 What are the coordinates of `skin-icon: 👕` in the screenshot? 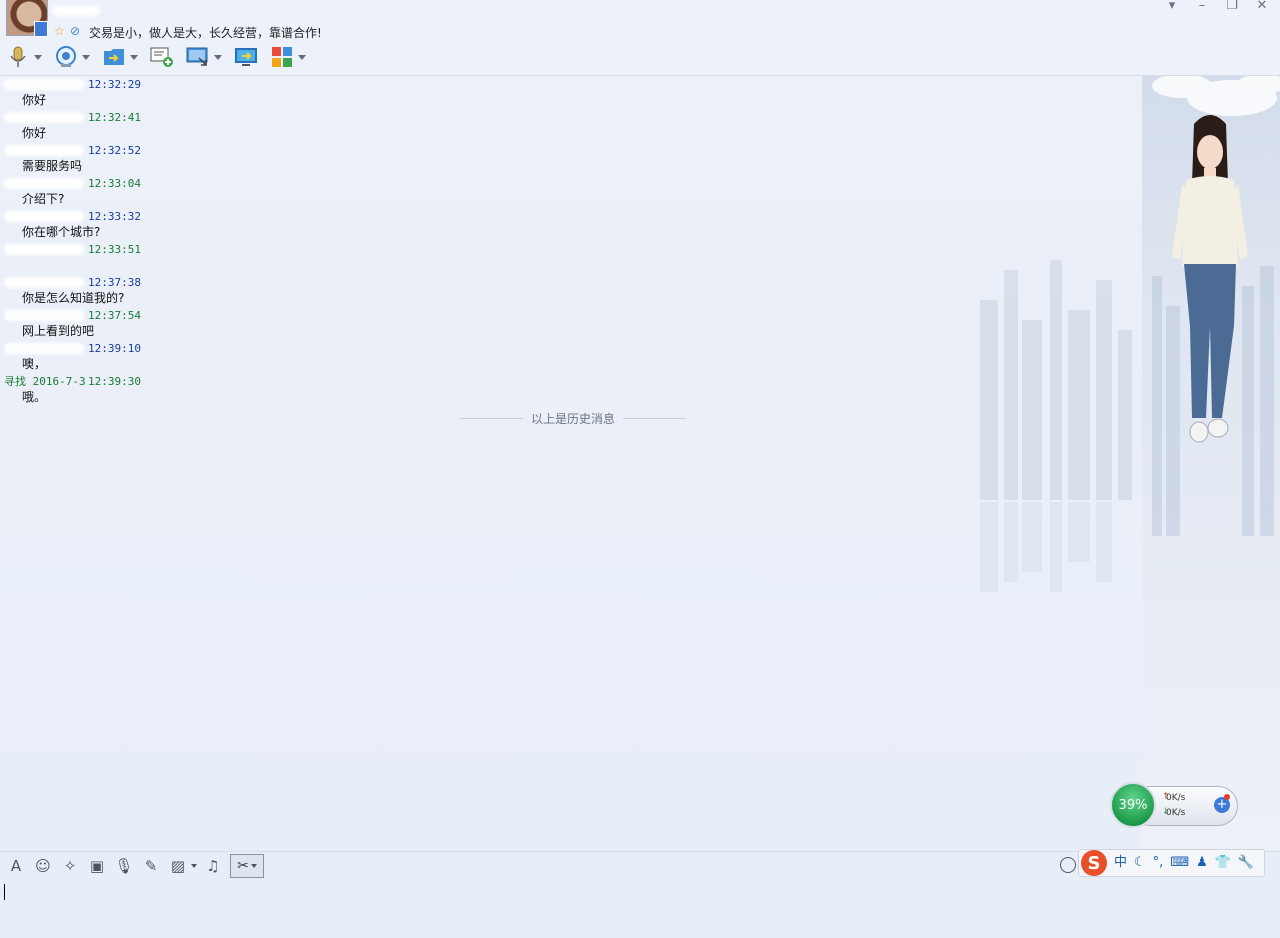 It's located at (1223, 863).